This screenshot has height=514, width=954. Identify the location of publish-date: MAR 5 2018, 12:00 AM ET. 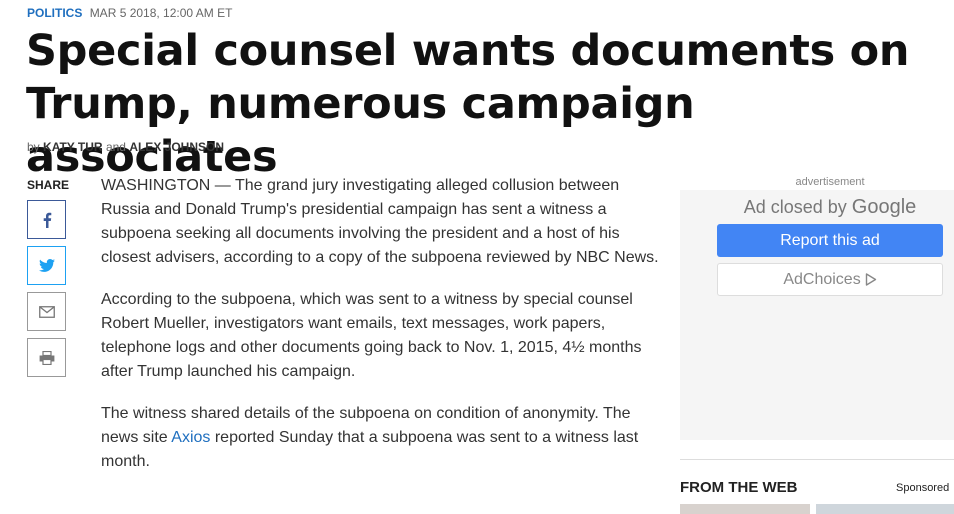
(161, 13).